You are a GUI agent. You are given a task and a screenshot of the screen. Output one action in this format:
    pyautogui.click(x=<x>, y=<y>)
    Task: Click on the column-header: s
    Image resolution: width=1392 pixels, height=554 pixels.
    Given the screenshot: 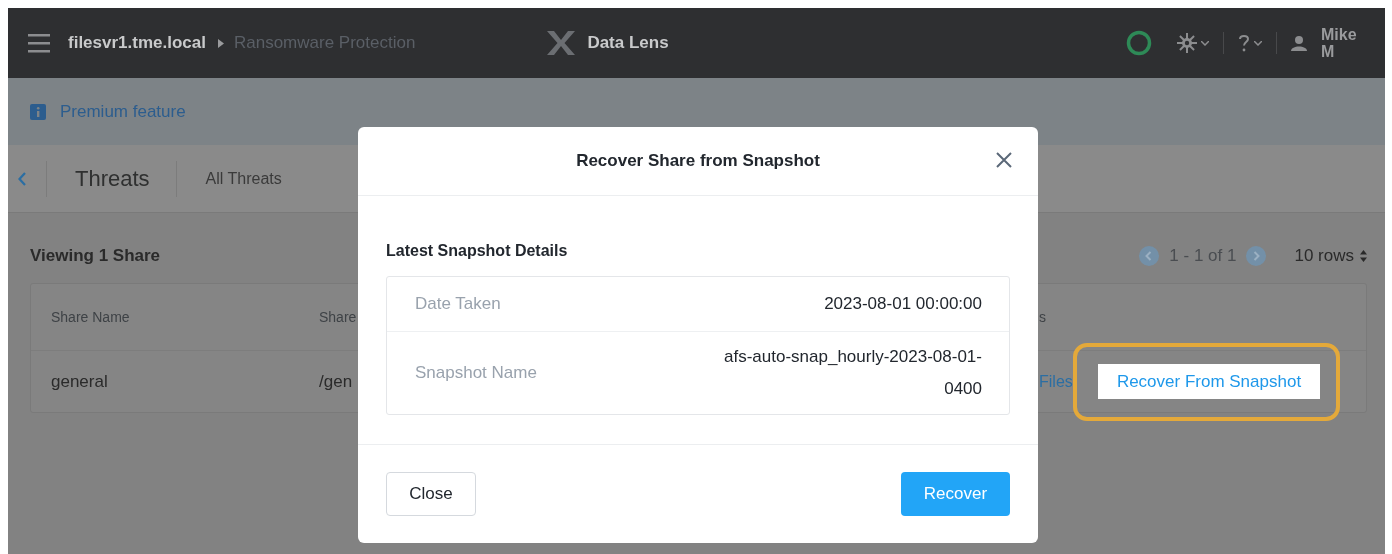 What is the action you would take?
    pyautogui.click(x=1043, y=317)
    